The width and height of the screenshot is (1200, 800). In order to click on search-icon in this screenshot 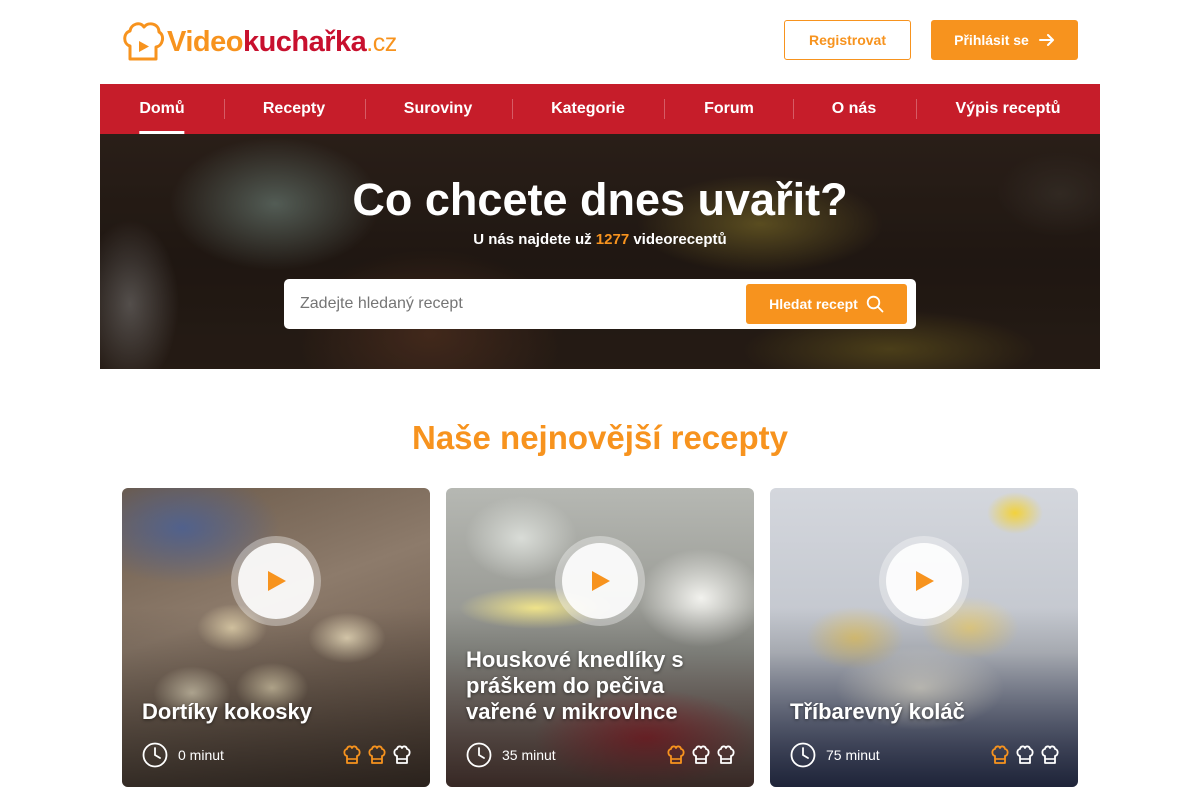, I will do `click(875, 304)`.